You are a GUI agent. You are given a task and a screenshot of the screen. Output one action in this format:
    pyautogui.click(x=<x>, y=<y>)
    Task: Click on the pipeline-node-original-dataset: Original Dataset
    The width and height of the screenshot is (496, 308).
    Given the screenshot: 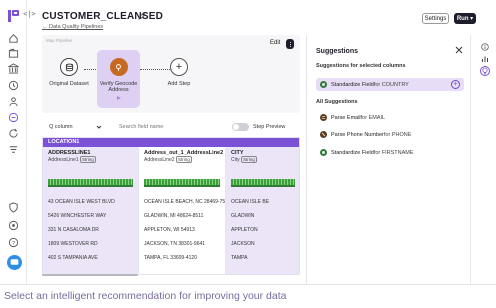 What is the action you would take?
    pyautogui.click(x=69, y=72)
    